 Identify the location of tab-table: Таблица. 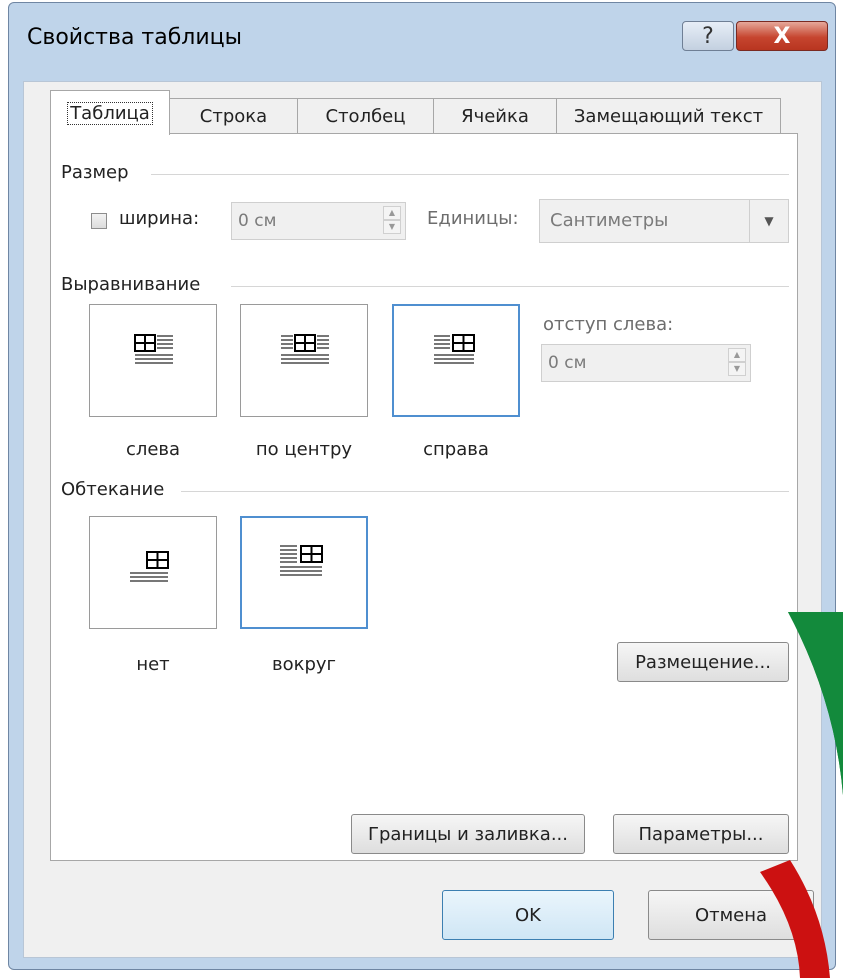
(110, 112).